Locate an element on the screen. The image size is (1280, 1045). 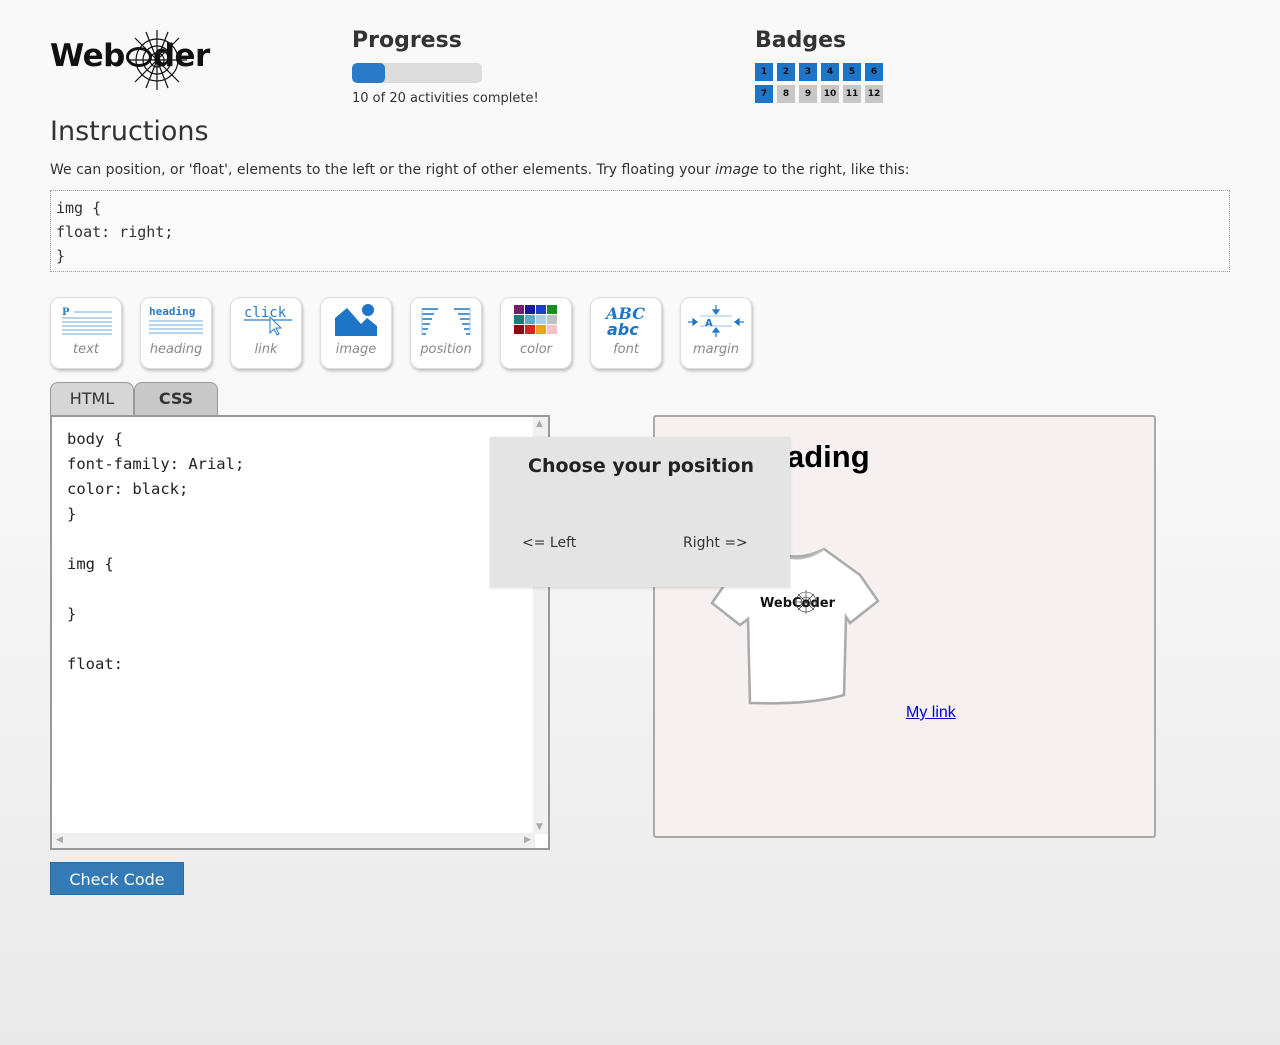
tool-font-button: ABC abc font is located at coordinates (626, 333).